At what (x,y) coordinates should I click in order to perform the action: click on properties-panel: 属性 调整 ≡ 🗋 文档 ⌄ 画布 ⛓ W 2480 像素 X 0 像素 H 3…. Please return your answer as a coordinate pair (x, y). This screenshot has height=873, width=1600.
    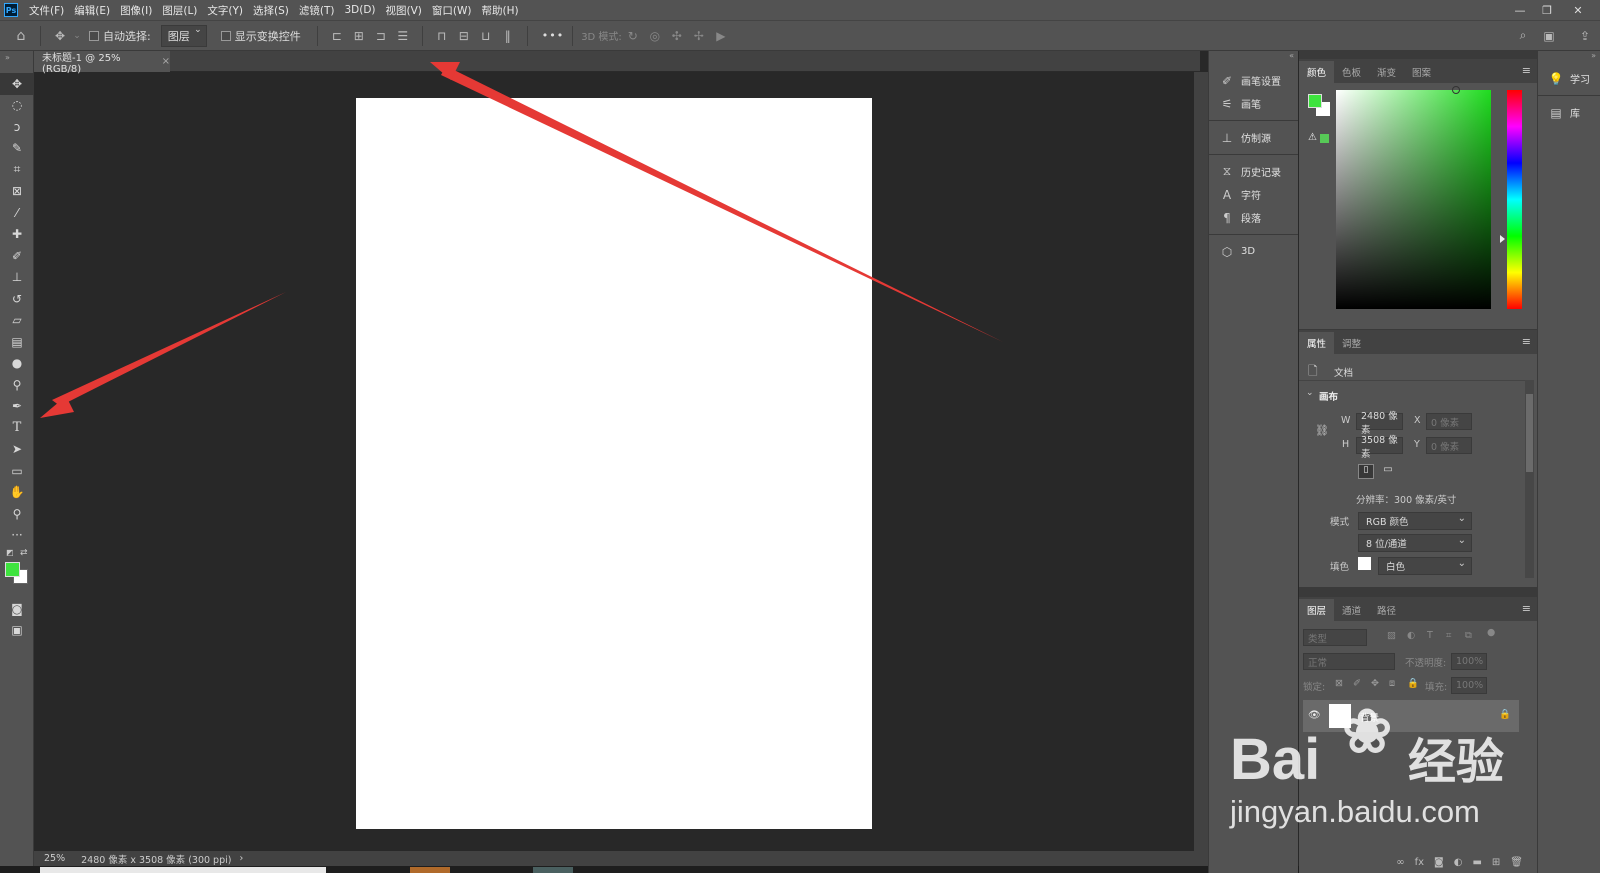
    Looking at the image, I should click on (1418, 458).